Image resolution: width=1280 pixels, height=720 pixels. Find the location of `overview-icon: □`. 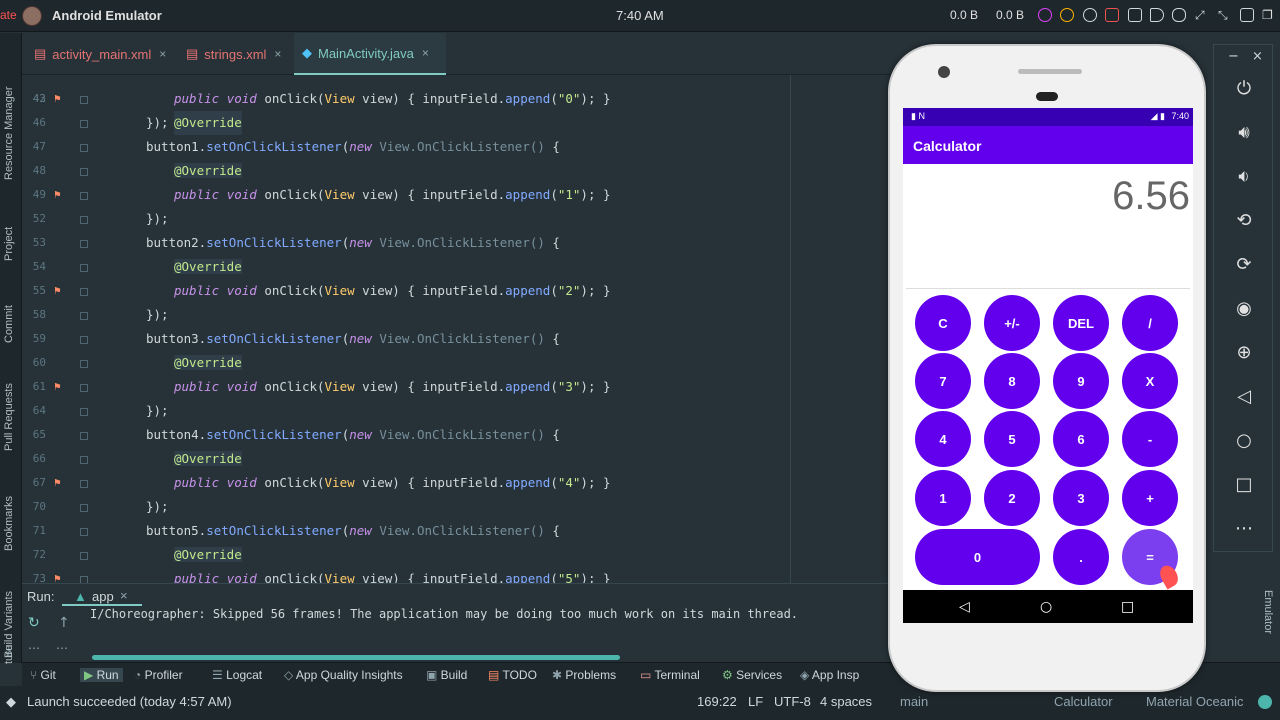

overview-icon: □ is located at coordinates (1244, 484).